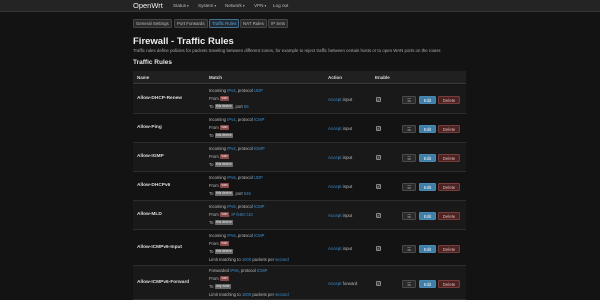 Image resolution: width=600 pixels, height=300 pixels. I want to click on brand-logo: OpenWrt, so click(148, 5).